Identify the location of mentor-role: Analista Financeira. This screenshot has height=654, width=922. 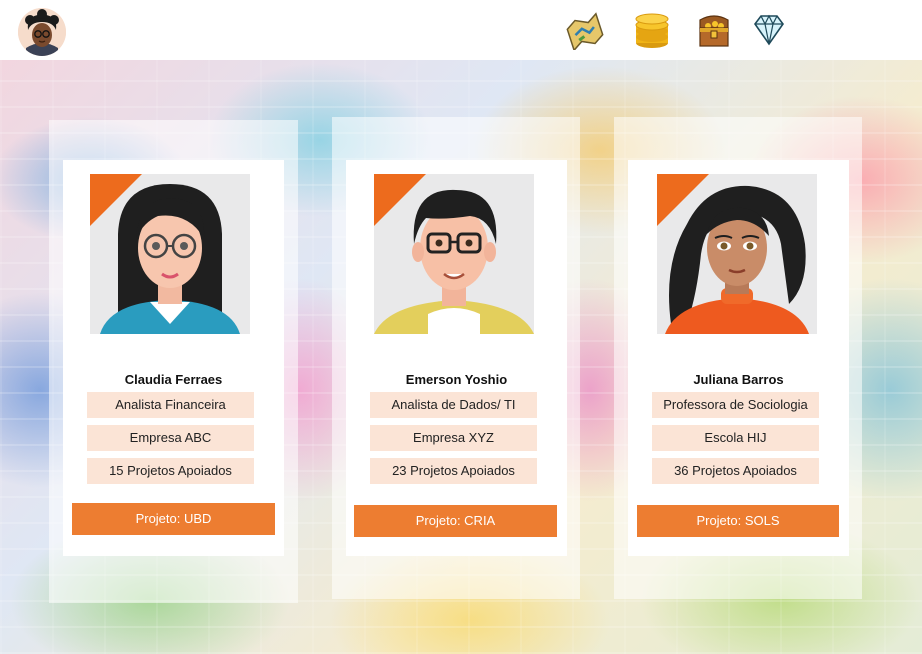
(170, 405).